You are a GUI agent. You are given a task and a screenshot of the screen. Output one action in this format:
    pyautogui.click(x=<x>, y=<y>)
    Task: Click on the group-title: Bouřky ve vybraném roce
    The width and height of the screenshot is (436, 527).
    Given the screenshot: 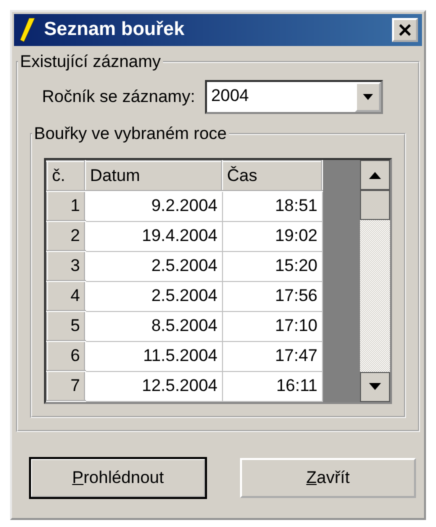 What is the action you would take?
    pyautogui.click(x=130, y=134)
    